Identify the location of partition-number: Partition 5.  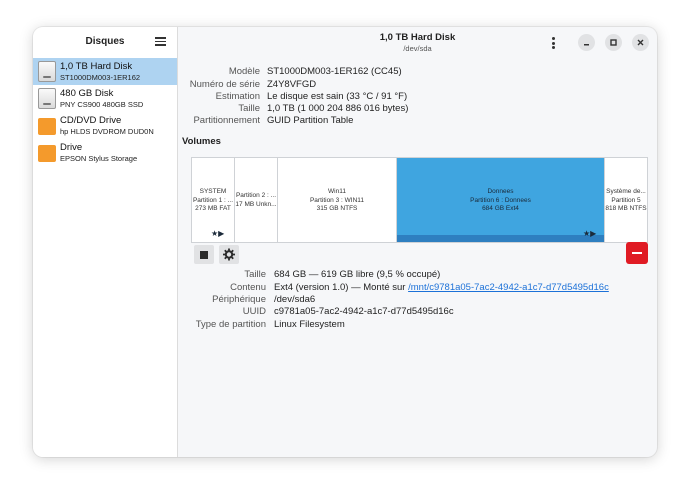
(626, 200).